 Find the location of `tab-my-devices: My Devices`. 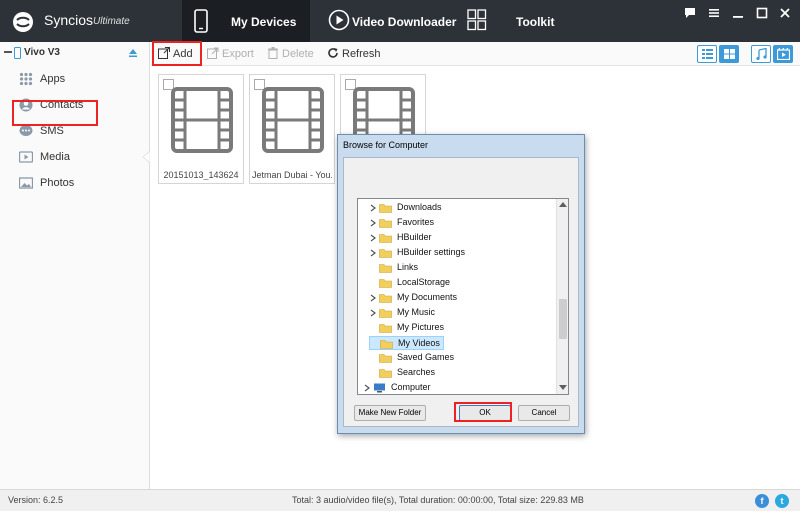

tab-my-devices: My Devices is located at coordinates (246, 21).